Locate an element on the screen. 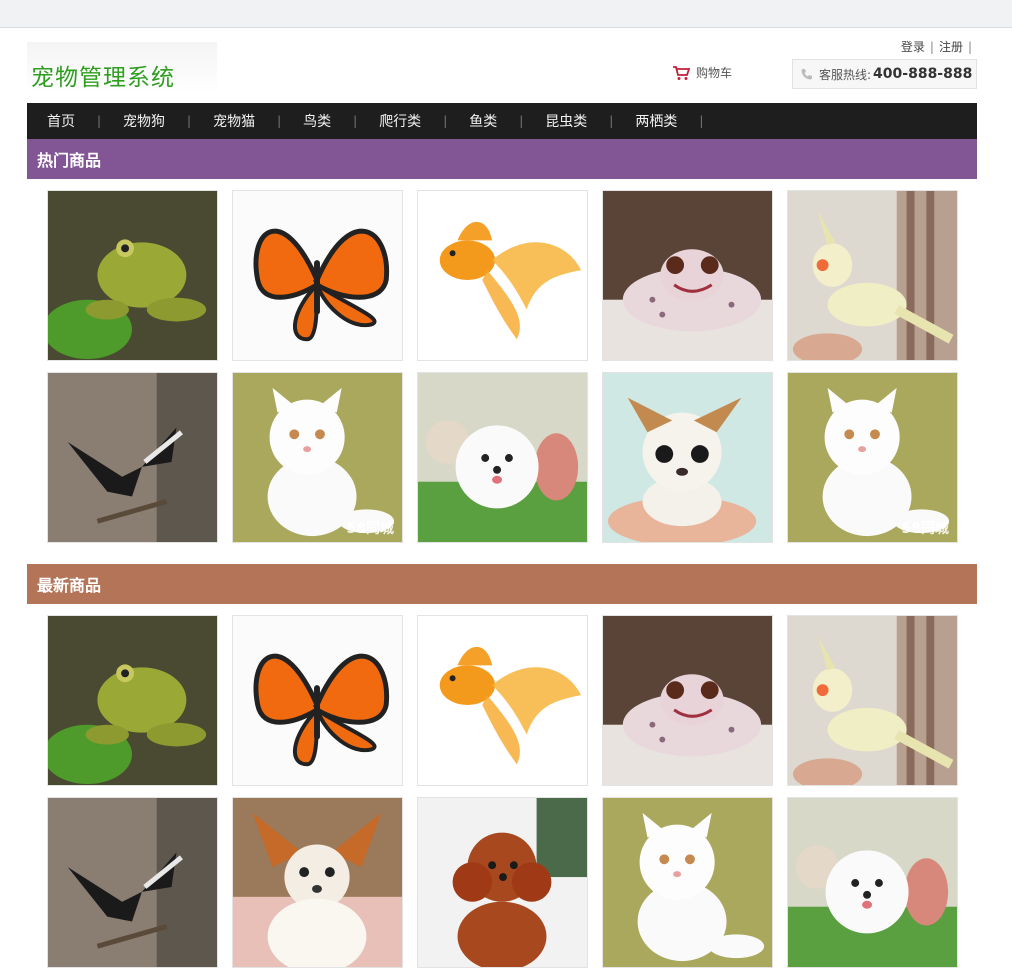 This screenshot has height=968, width=1012. nav-item-1: 宠物狗 is located at coordinates (144, 121).